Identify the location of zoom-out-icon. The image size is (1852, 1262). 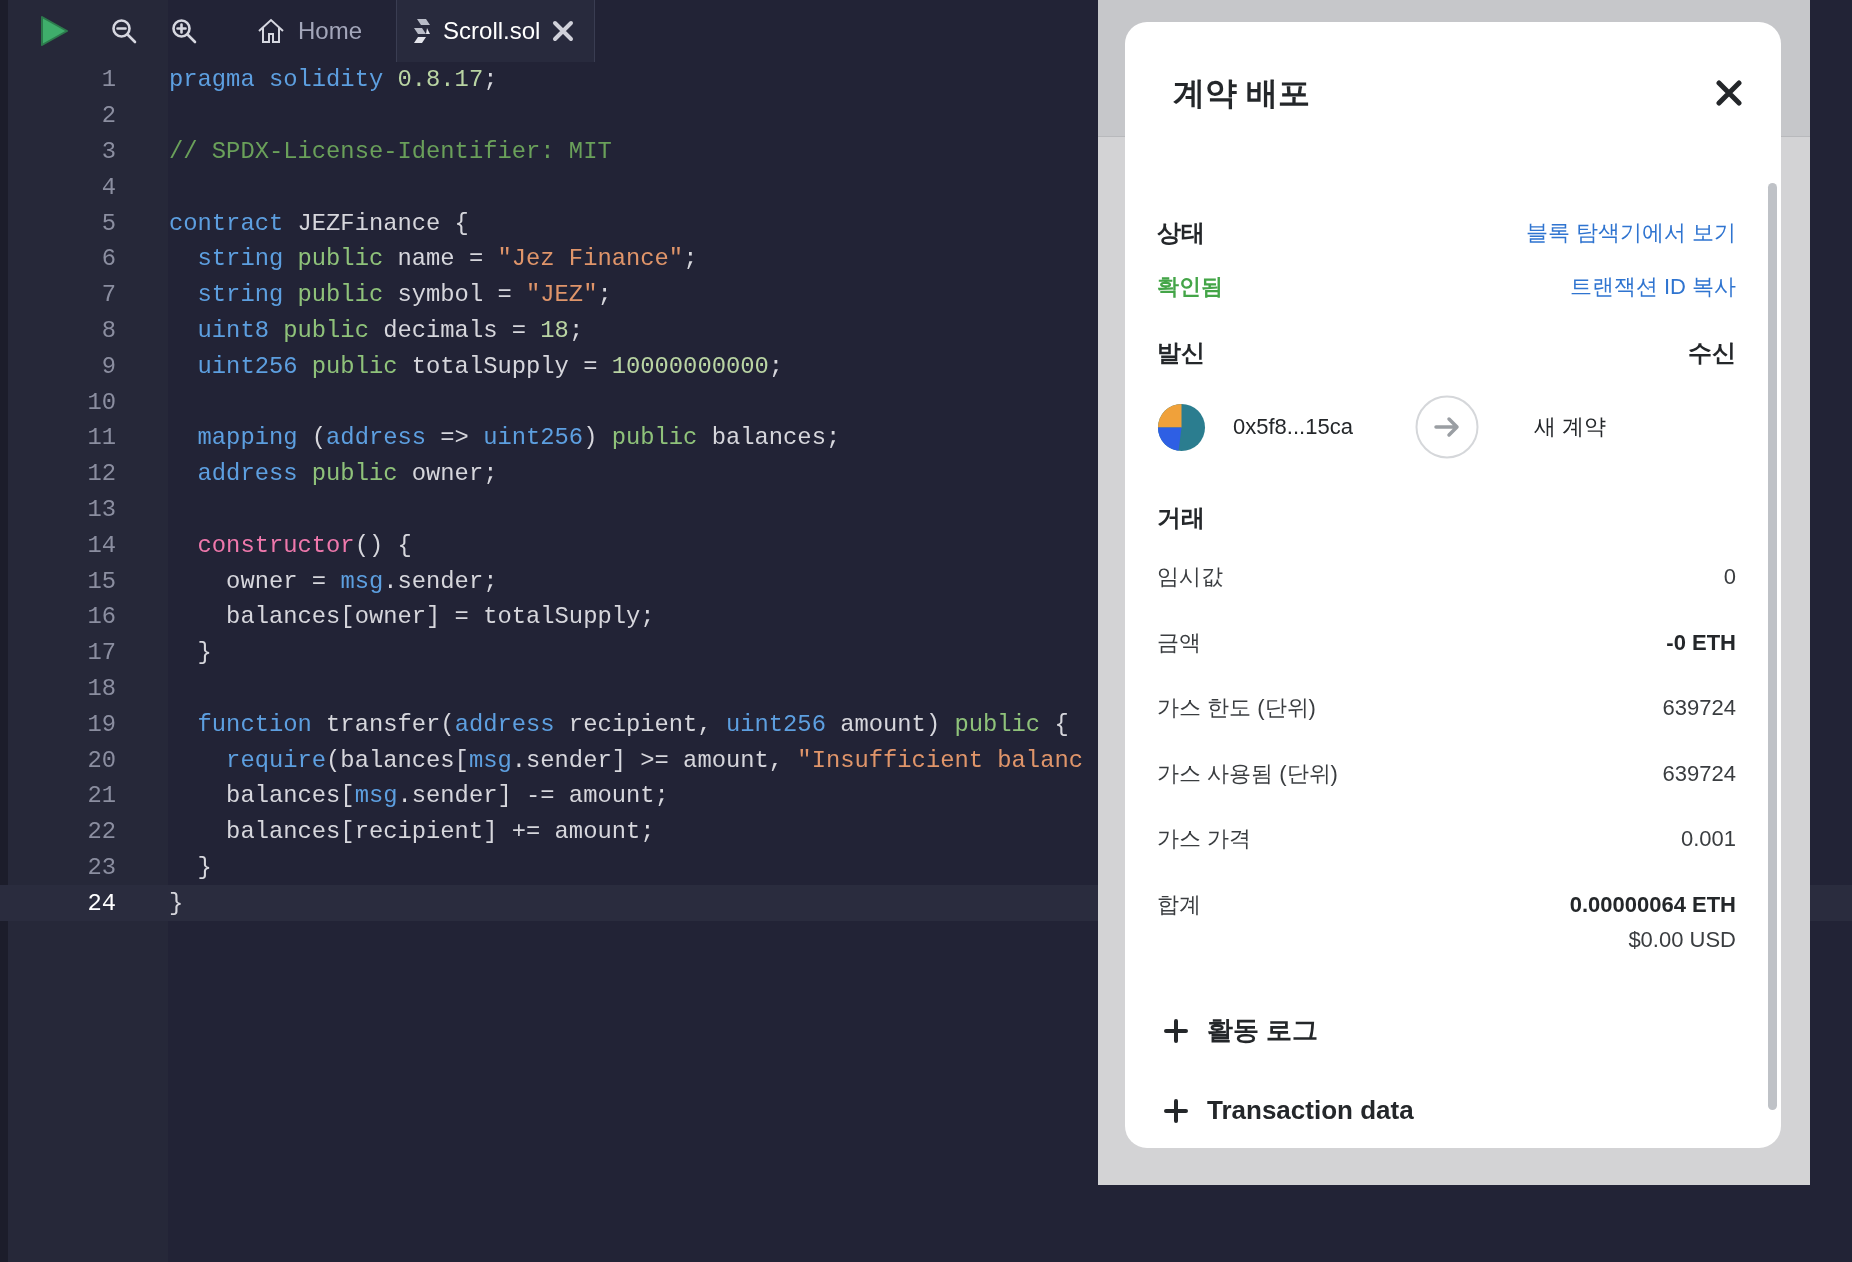
(124, 31).